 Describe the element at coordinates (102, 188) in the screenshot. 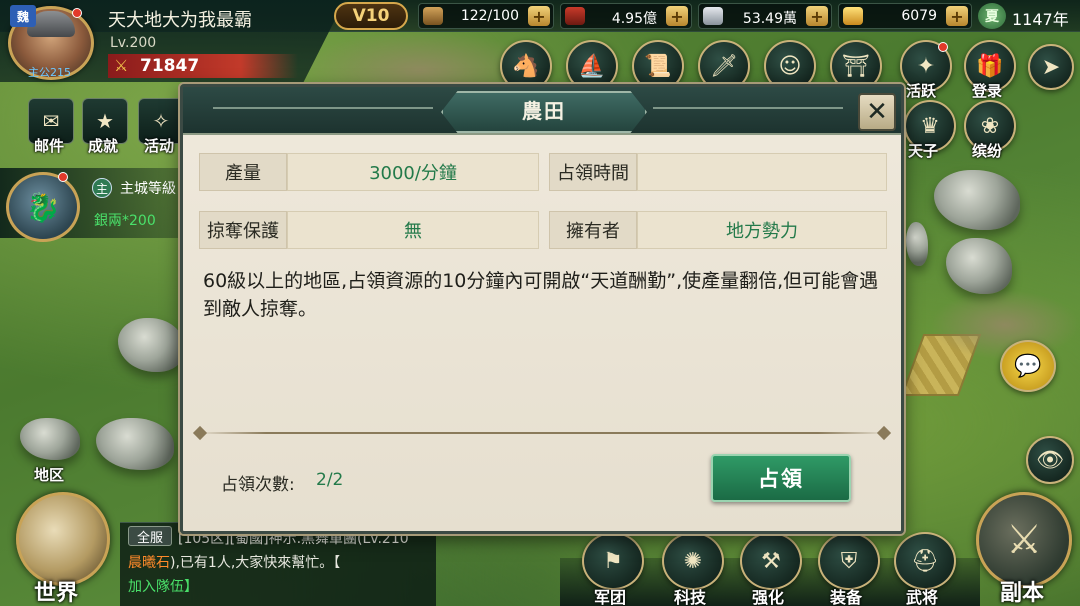

I see `main-quest-badge: 主` at that location.